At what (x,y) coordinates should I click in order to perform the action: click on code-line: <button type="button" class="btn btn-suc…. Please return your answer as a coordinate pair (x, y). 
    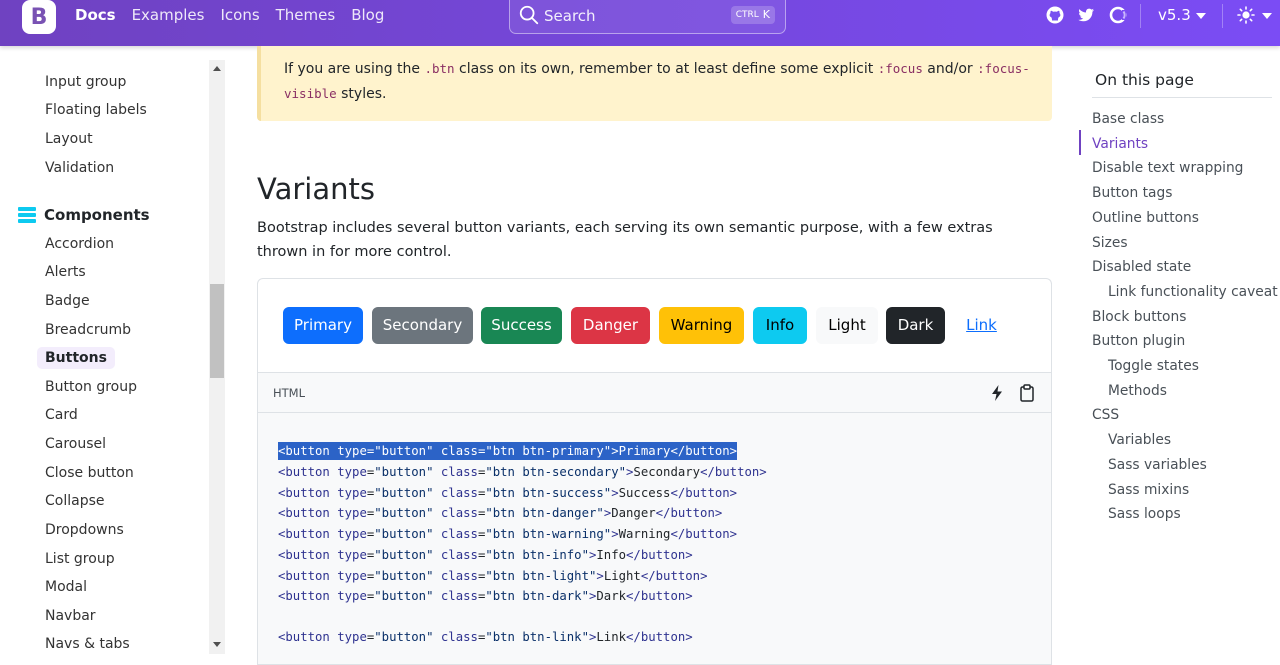
    Looking at the image, I should click on (507, 493).